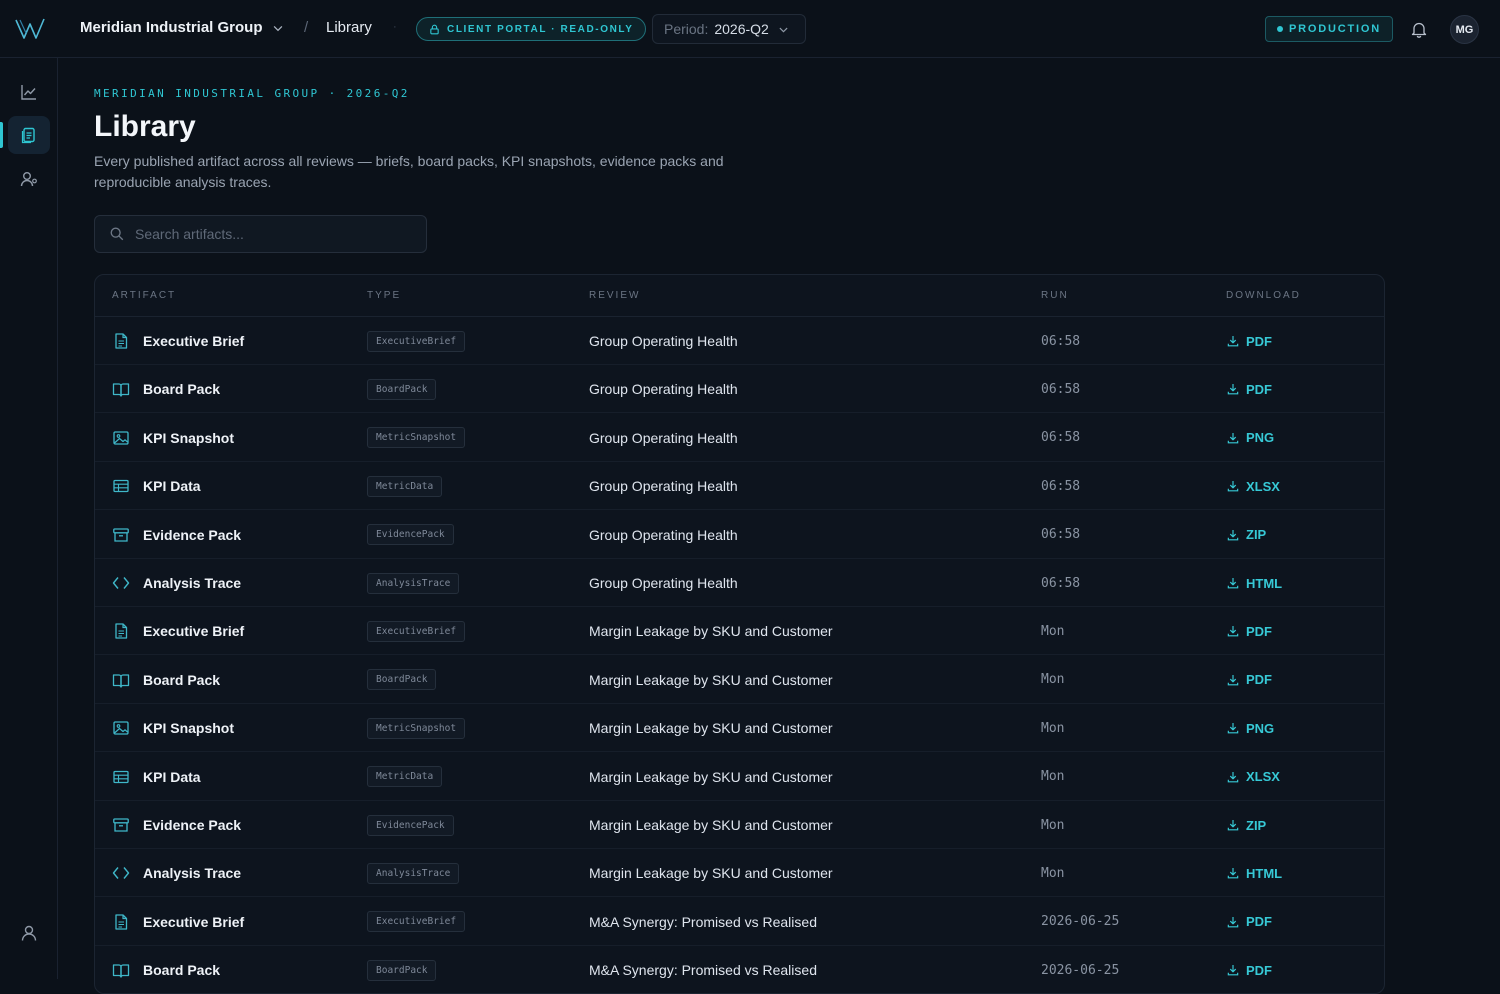 The width and height of the screenshot is (1500, 994). What do you see at coordinates (1263, 295) in the screenshot?
I see `column-header-download: DOWNLOAD` at bounding box center [1263, 295].